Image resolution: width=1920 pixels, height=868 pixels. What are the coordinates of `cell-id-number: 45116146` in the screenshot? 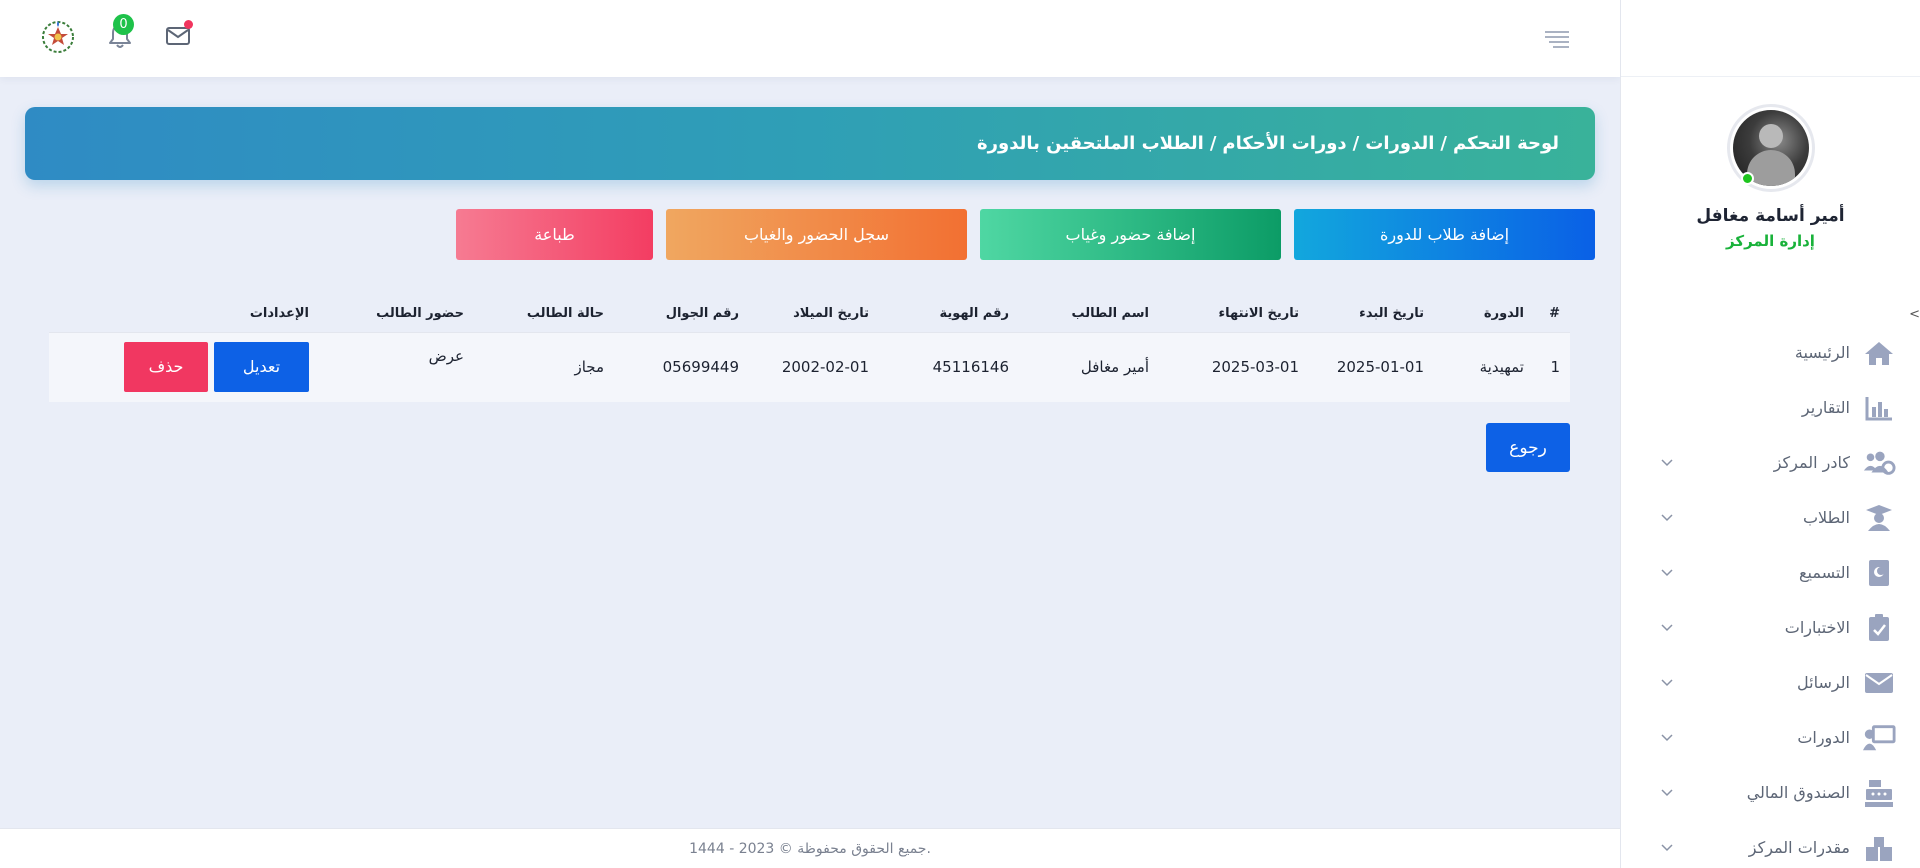 It's located at (949, 366).